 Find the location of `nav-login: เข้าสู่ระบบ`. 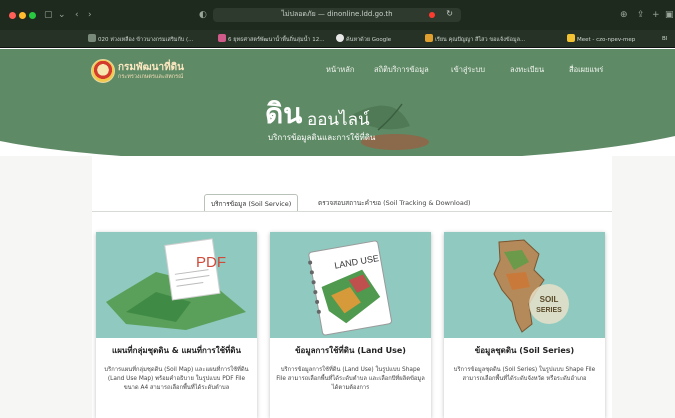

nav-login: เข้าสู่ระบบ is located at coordinates (468, 70).